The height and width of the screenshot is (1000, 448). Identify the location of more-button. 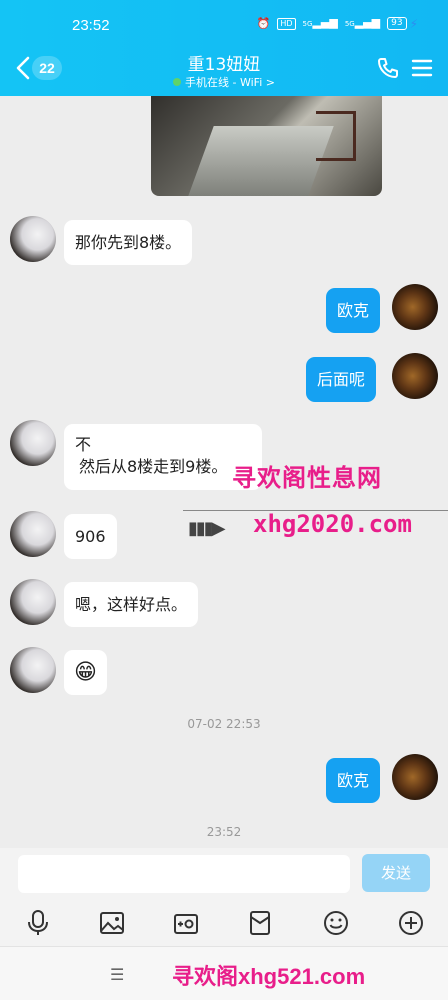
(411, 923).